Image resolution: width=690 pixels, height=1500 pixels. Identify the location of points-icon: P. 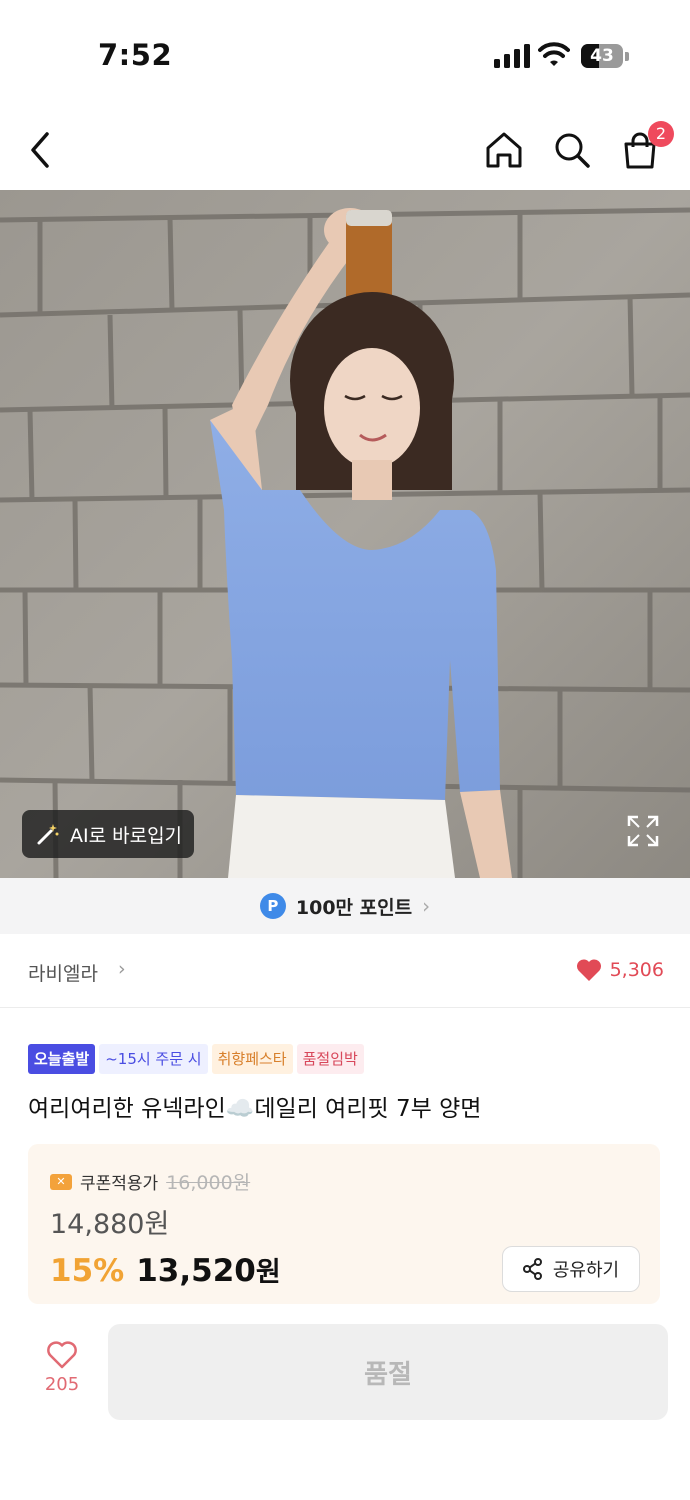
(272, 906).